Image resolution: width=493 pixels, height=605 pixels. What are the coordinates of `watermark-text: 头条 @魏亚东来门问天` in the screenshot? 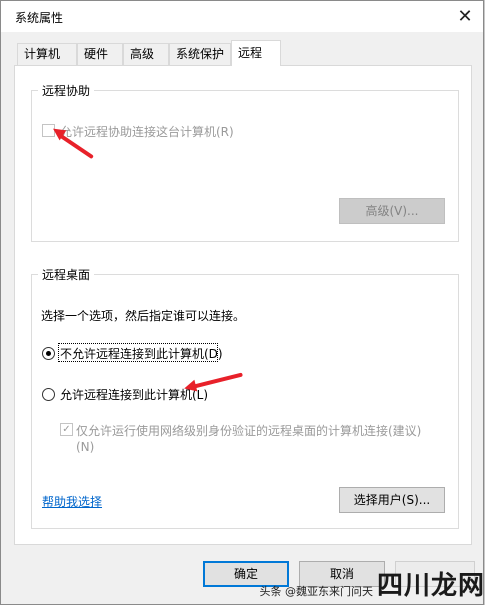 It's located at (316, 591).